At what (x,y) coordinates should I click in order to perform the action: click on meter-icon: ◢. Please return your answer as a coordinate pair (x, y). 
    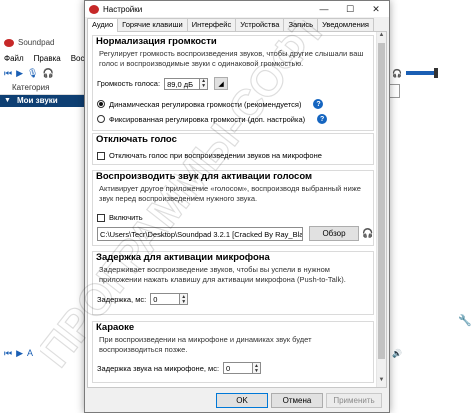
    Looking at the image, I should click on (221, 84).